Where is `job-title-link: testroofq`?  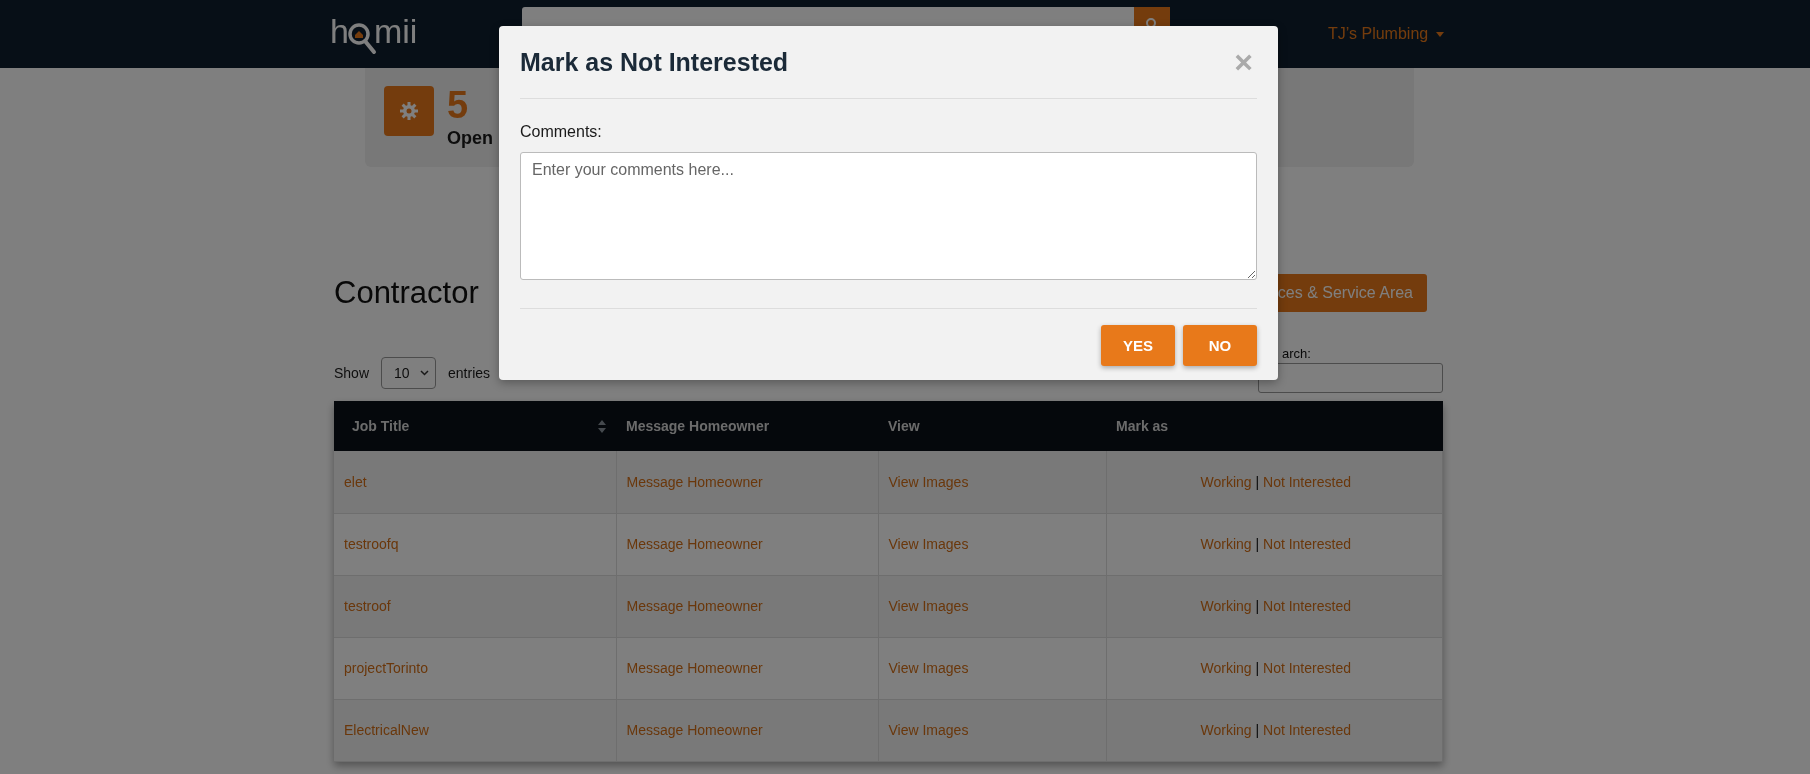 job-title-link: testroofq is located at coordinates (371, 544).